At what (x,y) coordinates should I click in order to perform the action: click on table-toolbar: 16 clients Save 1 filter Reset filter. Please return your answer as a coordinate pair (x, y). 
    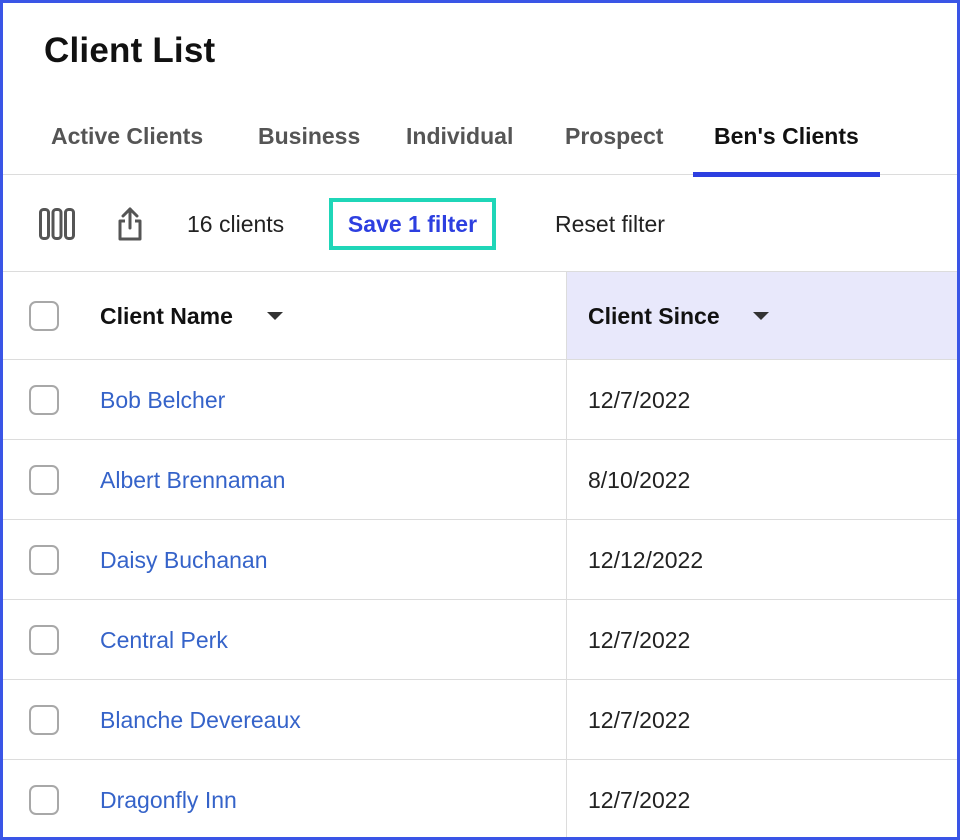
    Looking at the image, I should click on (480, 224).